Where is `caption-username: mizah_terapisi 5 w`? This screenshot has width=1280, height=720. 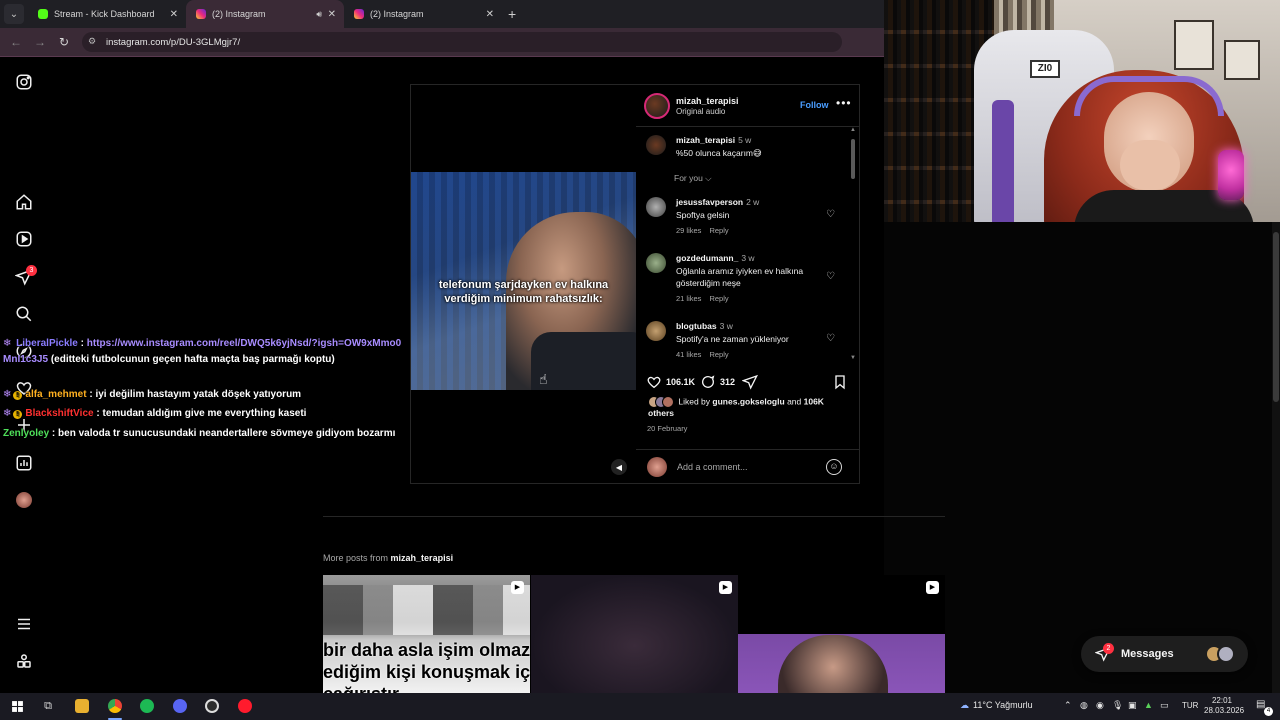 caption-username: mizah_terapisi 5 w is located at coordinates (713, 140).